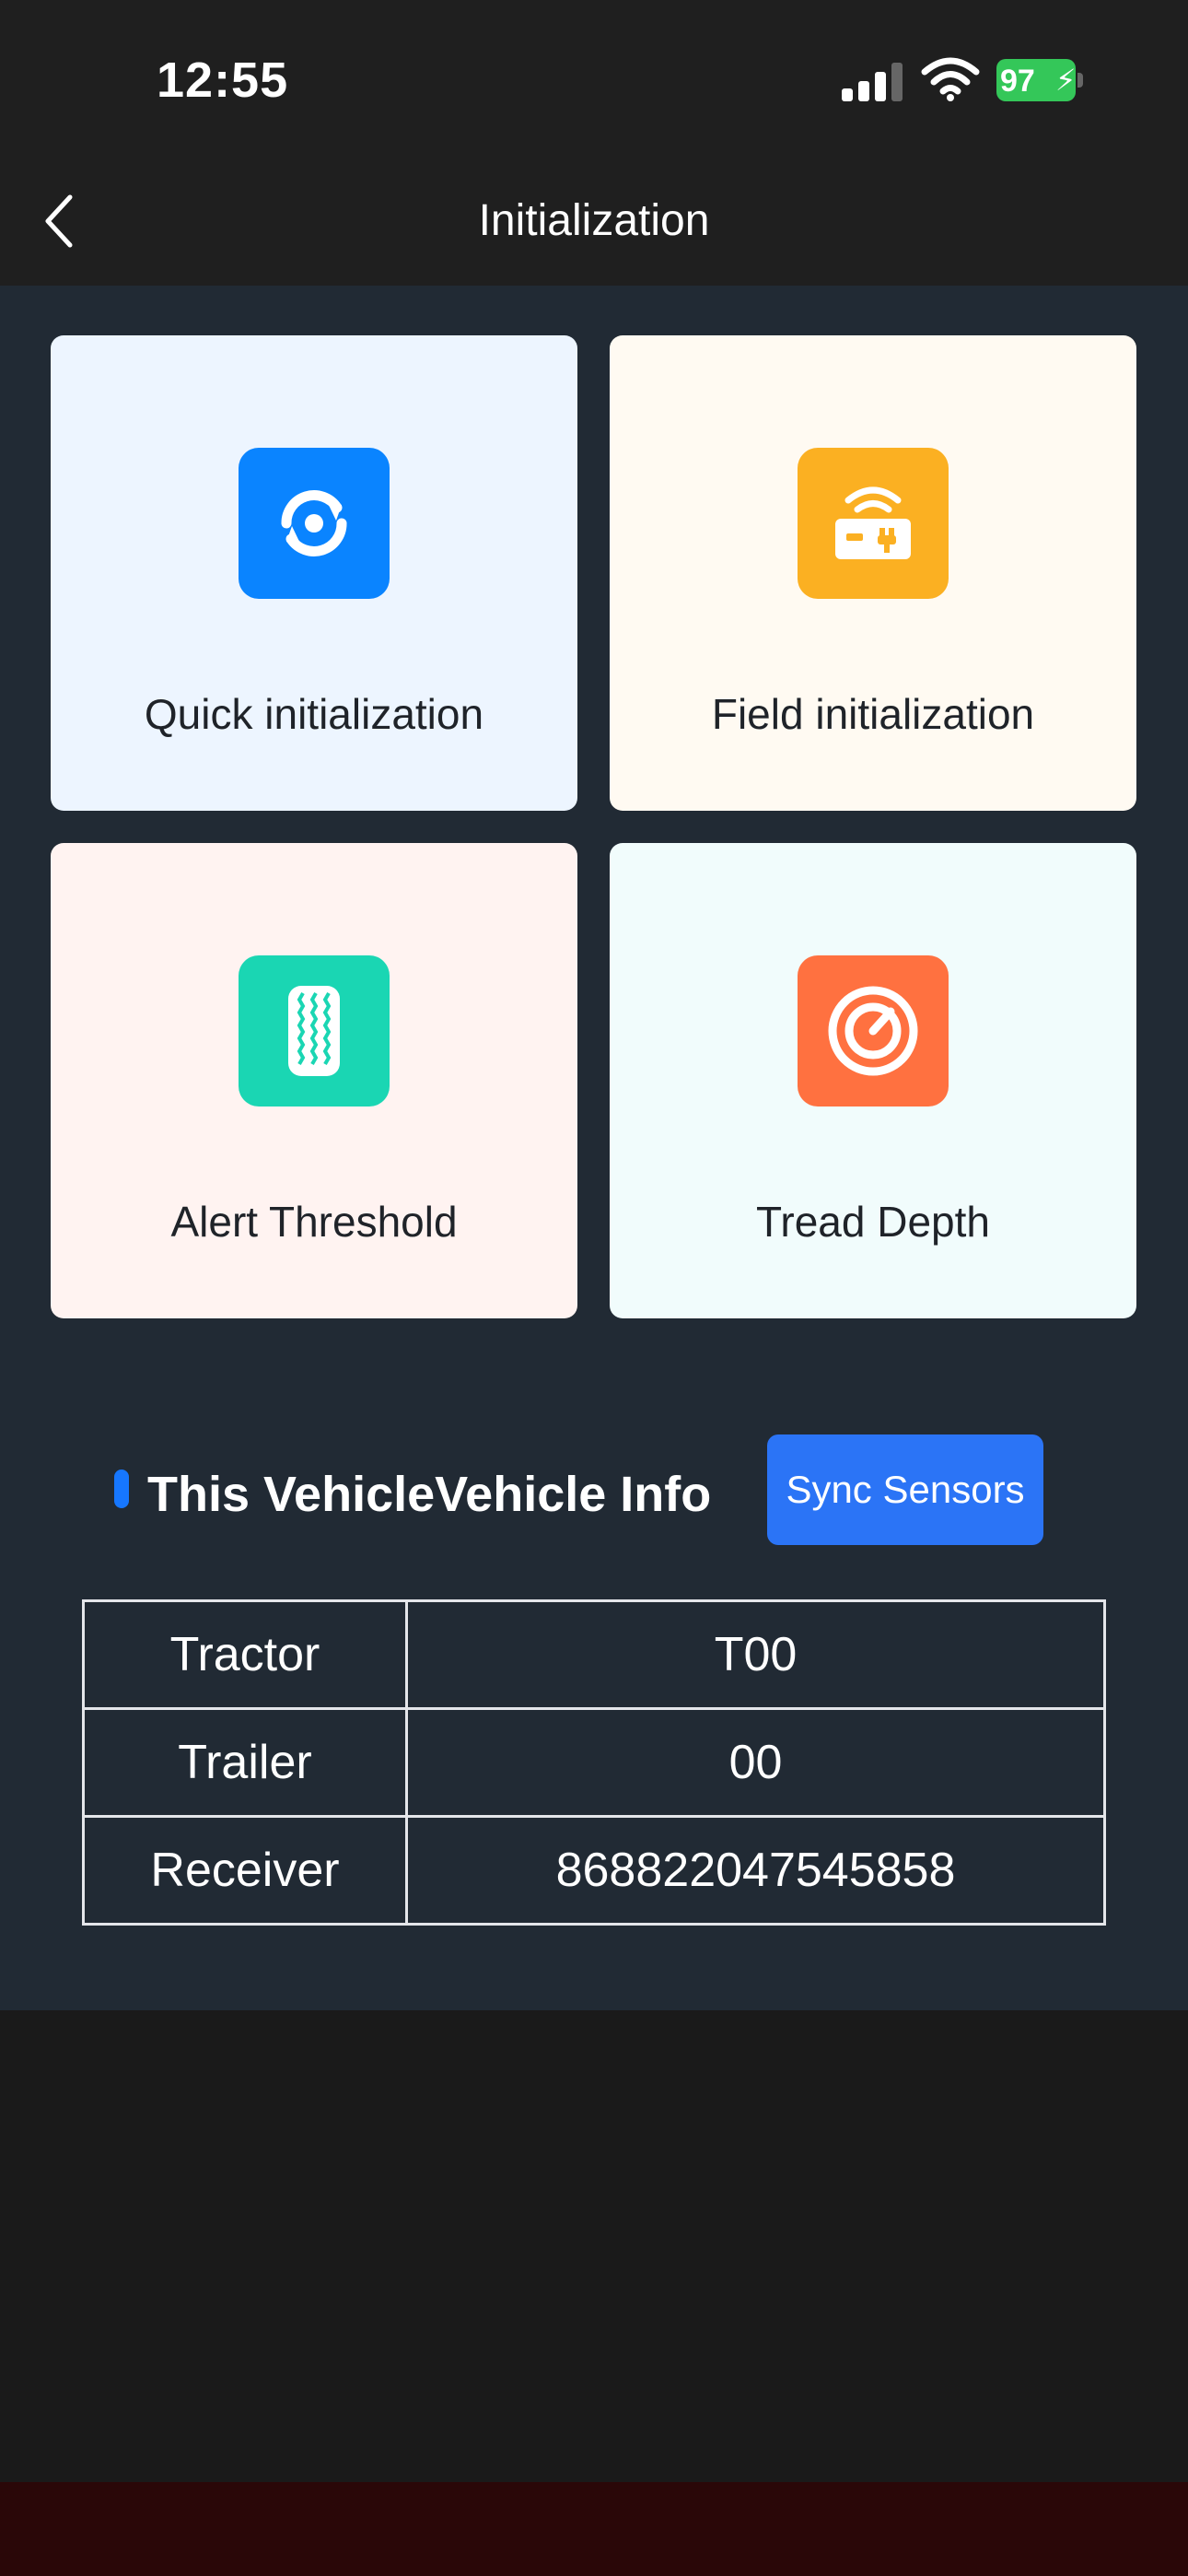 Image resolution: width=1188 pixels, height=2576 pixels. Describe the element at coordinates (121, 1488) in the screenshot. I see `section-accent-bar` at that location.